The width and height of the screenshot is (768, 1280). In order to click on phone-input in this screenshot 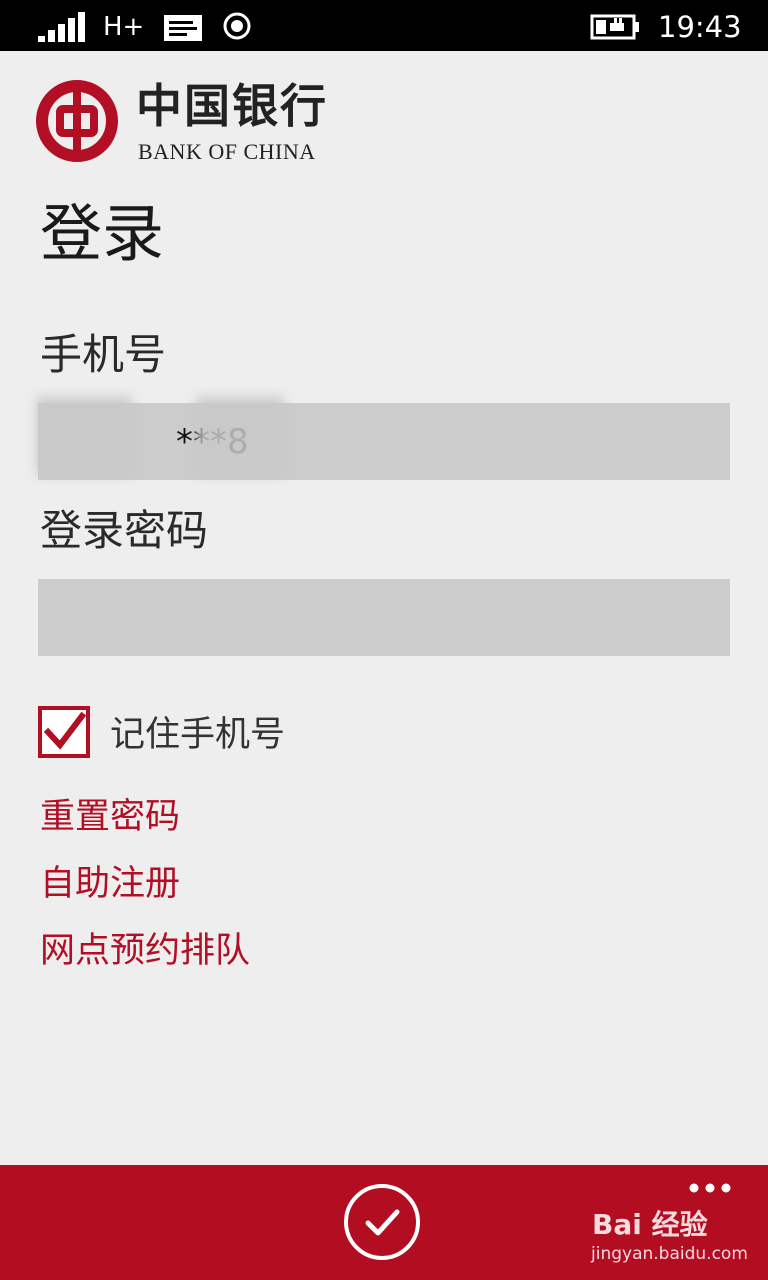, I will do `click(384, 441)`.